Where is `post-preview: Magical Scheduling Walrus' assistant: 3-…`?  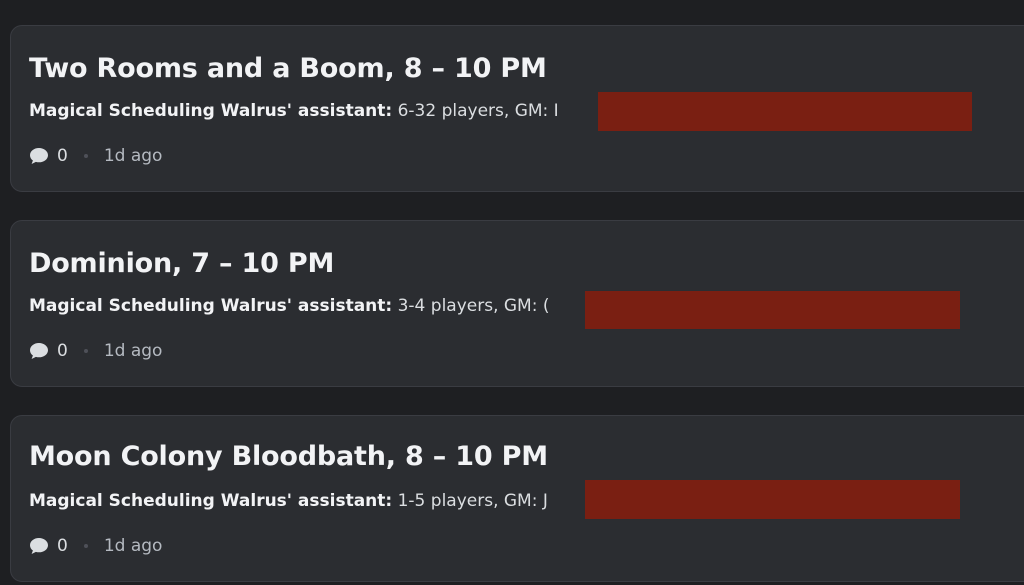
post-preview: Magical Scheduling Walrus' assistant: 3-… is located at coordinates (316, 306).